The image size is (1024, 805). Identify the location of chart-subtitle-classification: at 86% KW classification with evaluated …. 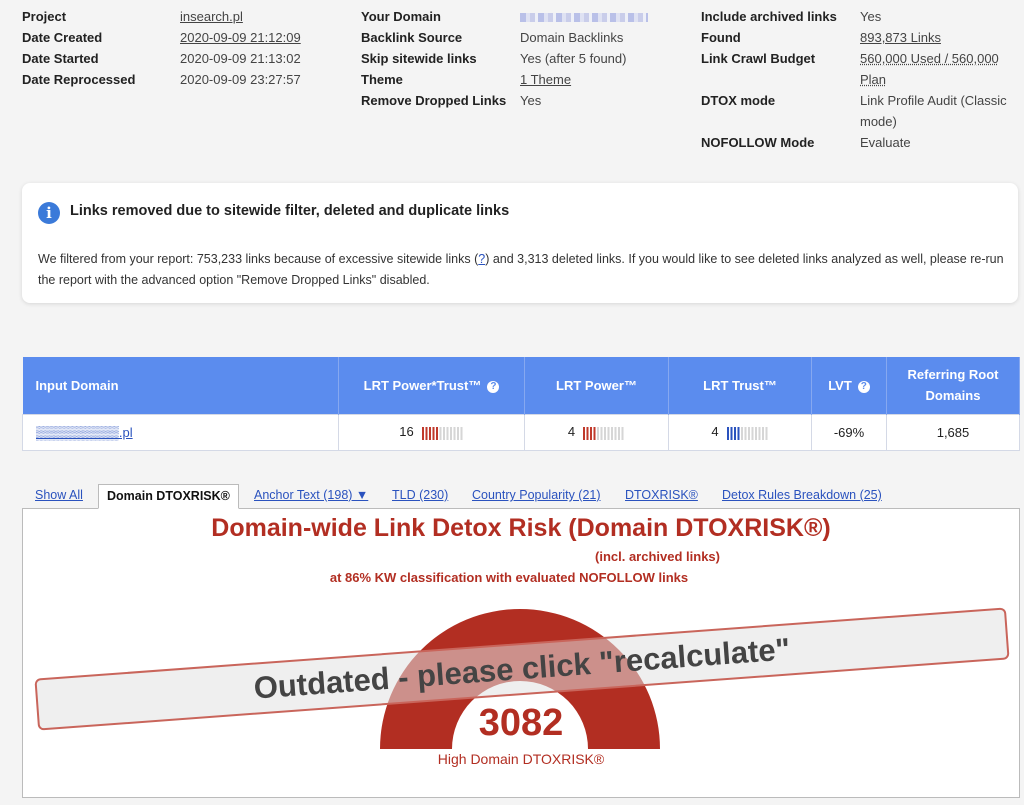
(509, 577).